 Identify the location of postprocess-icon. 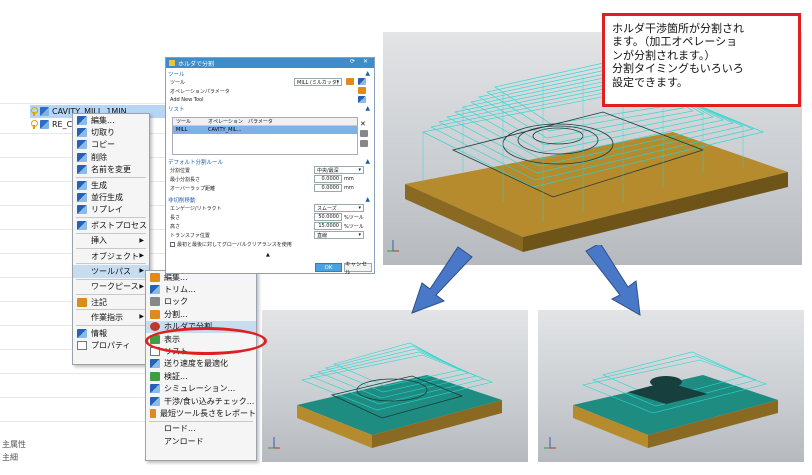
(82, 225).